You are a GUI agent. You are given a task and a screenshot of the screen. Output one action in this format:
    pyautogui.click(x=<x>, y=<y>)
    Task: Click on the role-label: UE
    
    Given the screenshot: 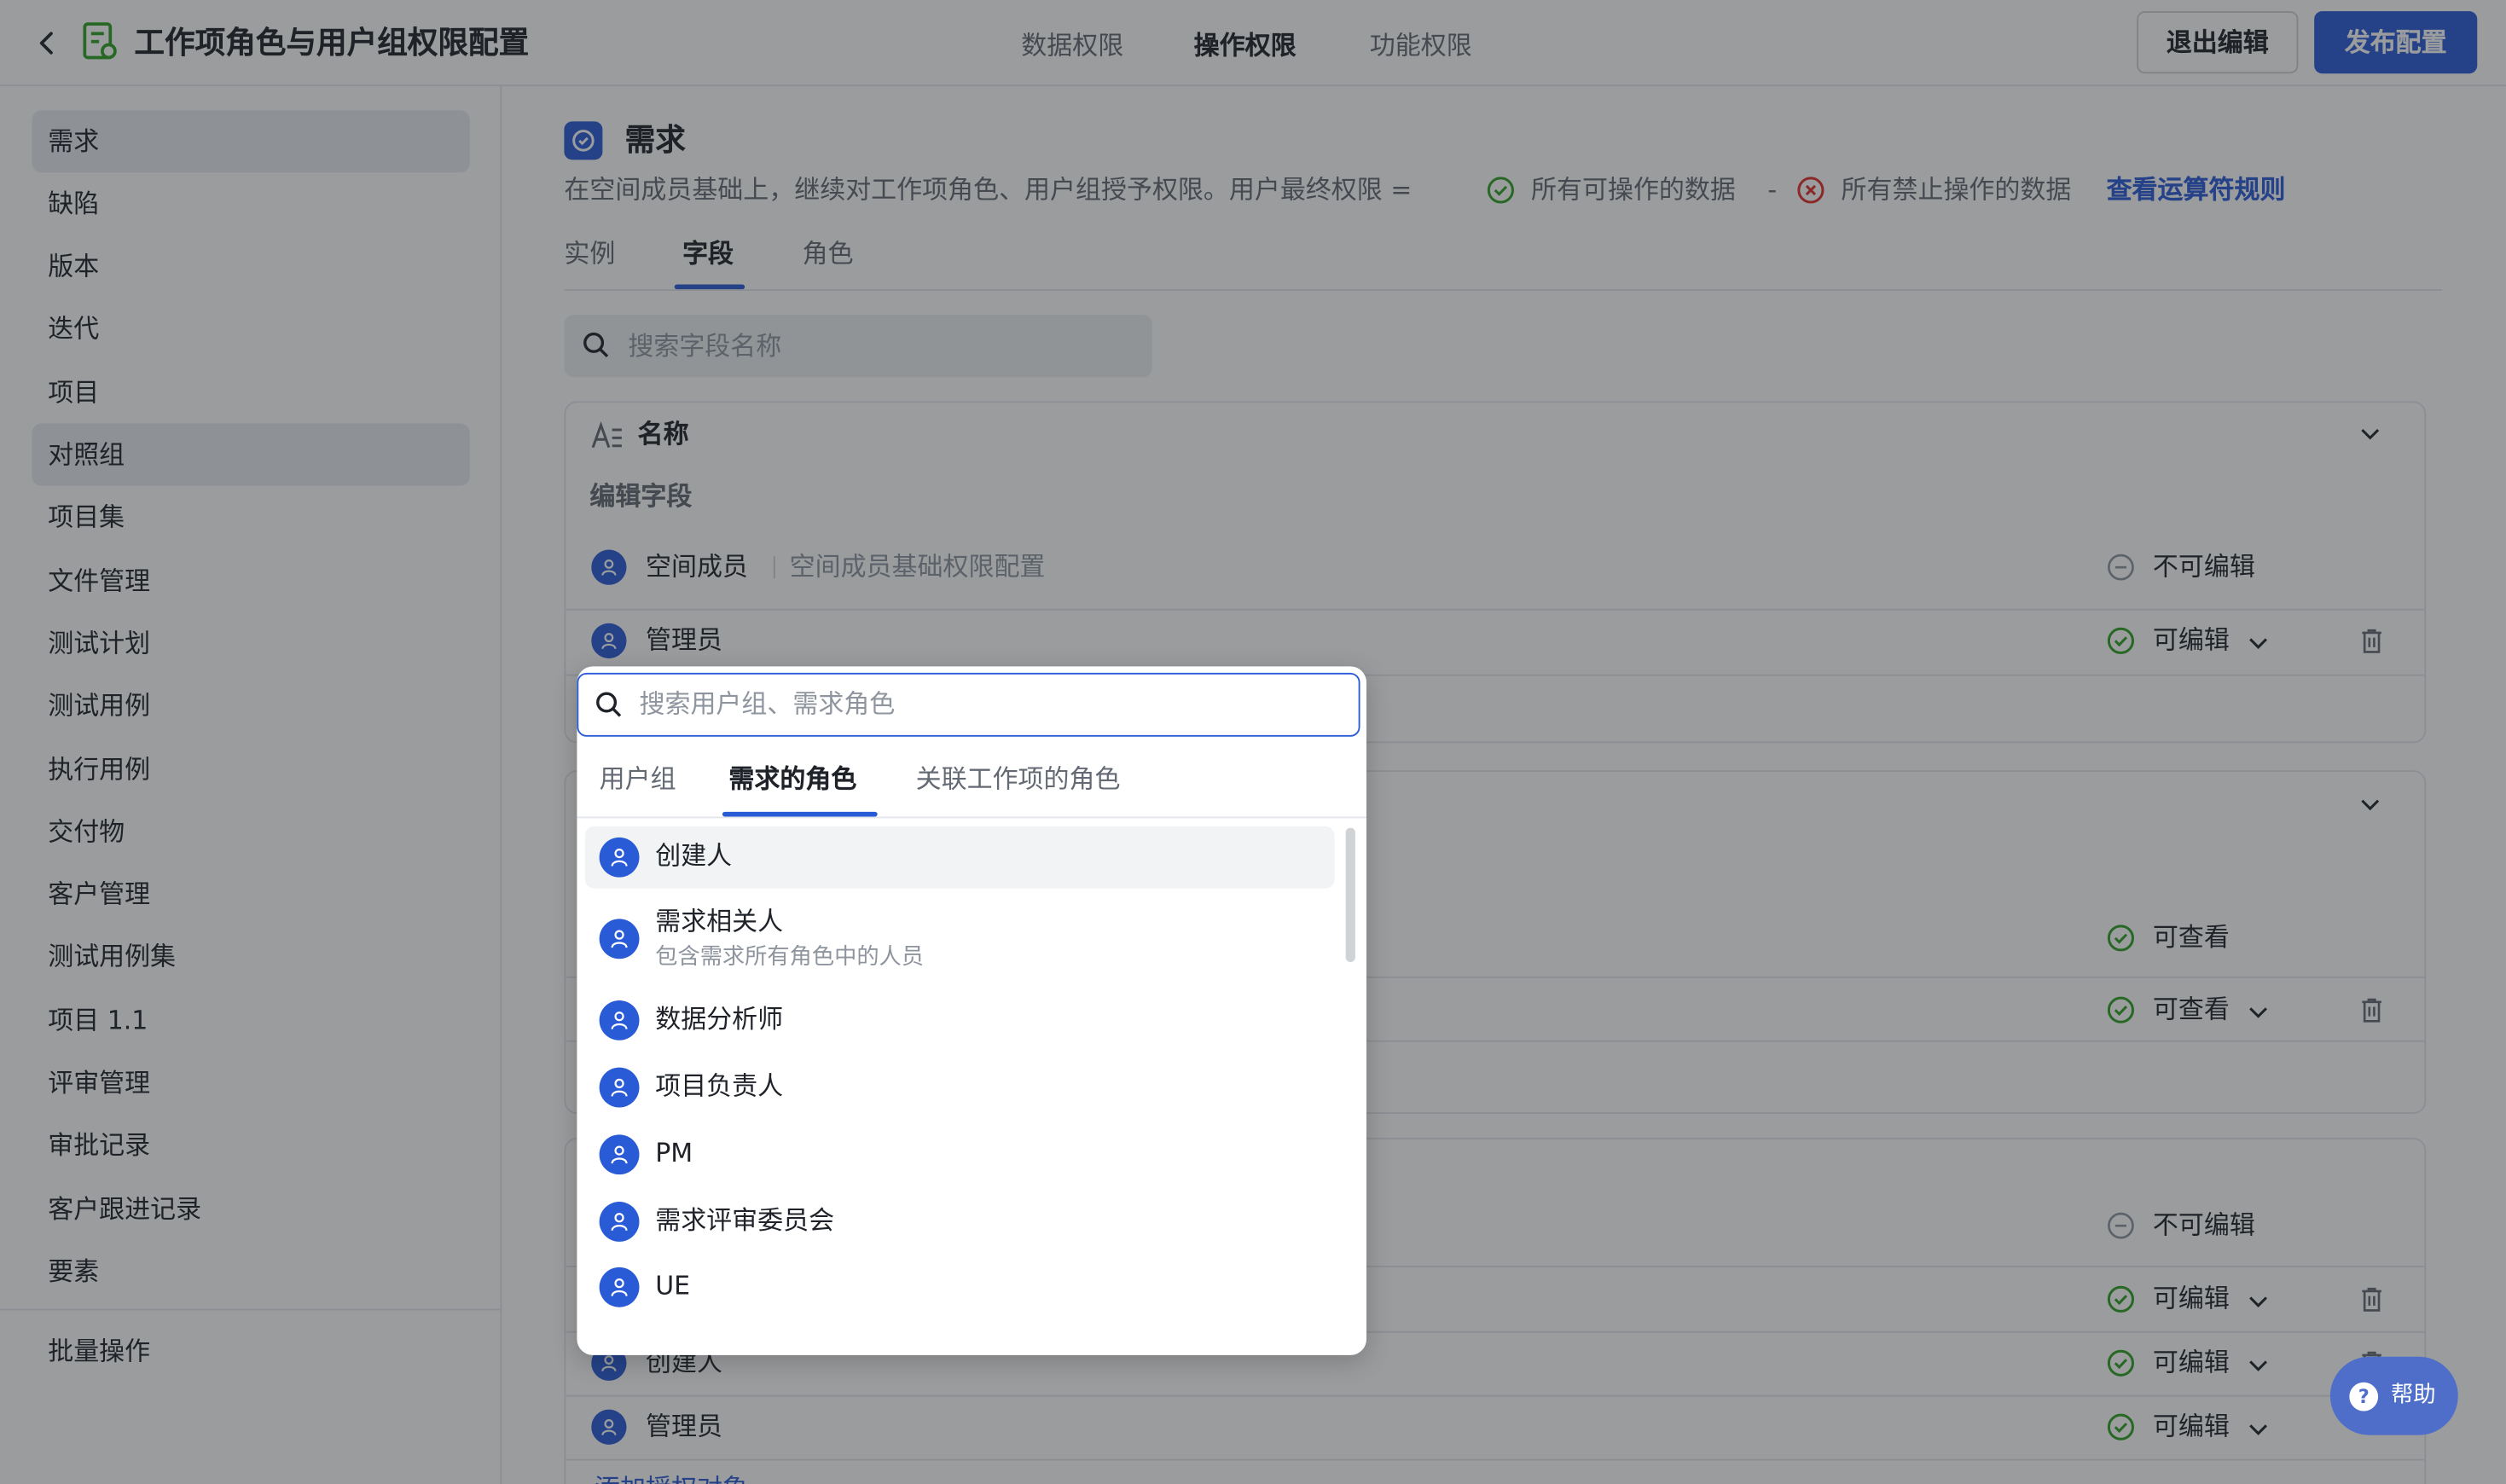 What is the action you would take?
    pyautogui.click(x=673, y=1285)
    